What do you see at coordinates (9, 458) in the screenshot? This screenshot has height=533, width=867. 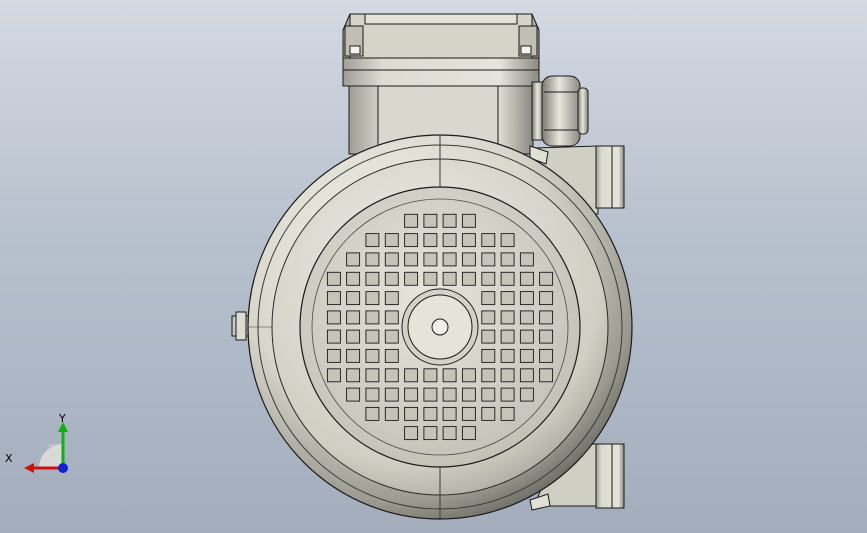 I see `triad-x-label: X` at bounding box center [9, 458].